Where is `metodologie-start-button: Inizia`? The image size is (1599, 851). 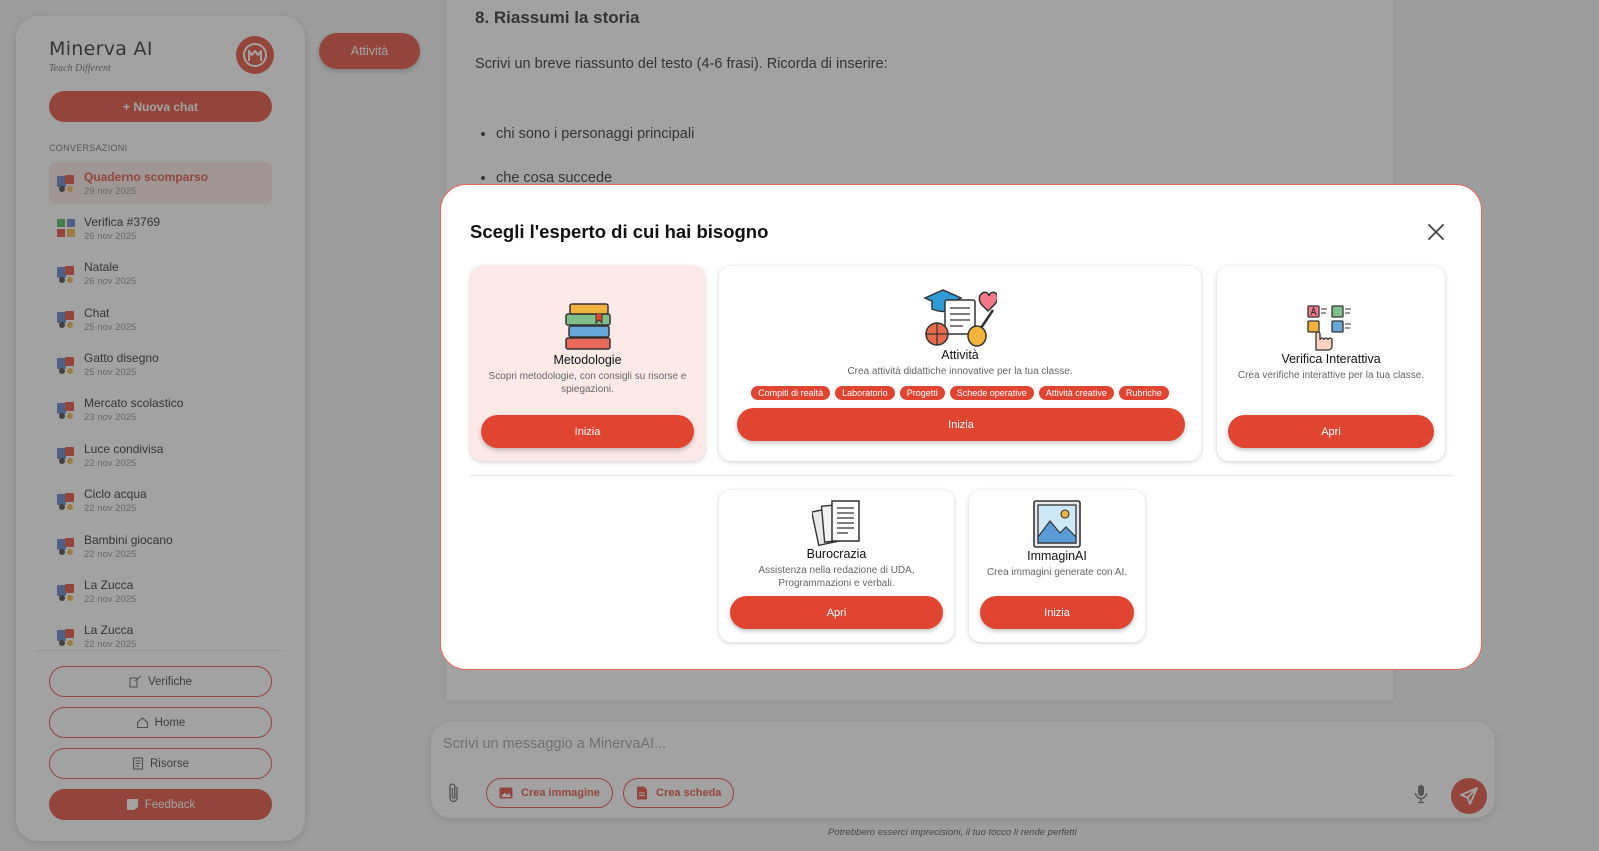
metodologie-start-button: Inizia is located at coordinates (587, 431).